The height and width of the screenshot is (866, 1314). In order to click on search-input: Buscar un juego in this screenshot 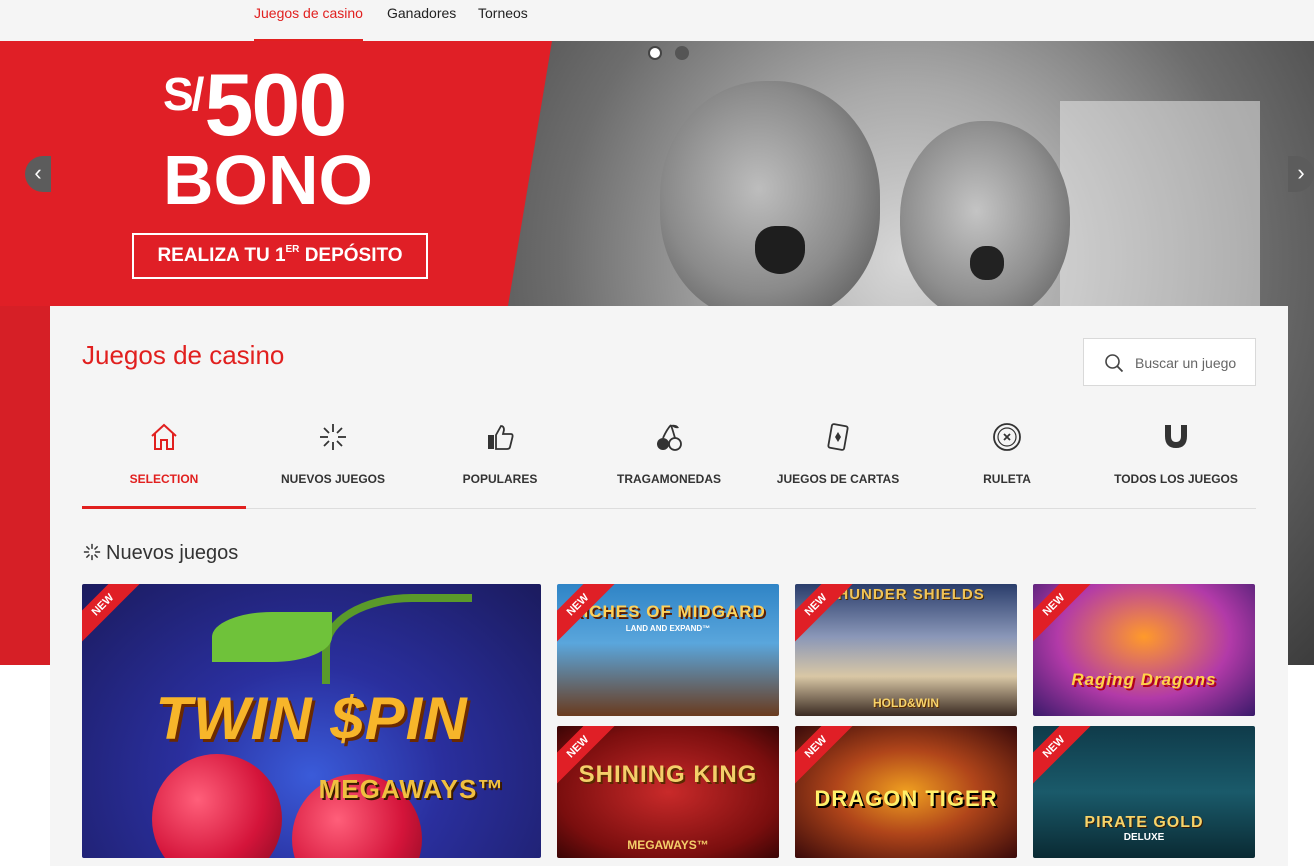, I will do `click(1169, 362)`.